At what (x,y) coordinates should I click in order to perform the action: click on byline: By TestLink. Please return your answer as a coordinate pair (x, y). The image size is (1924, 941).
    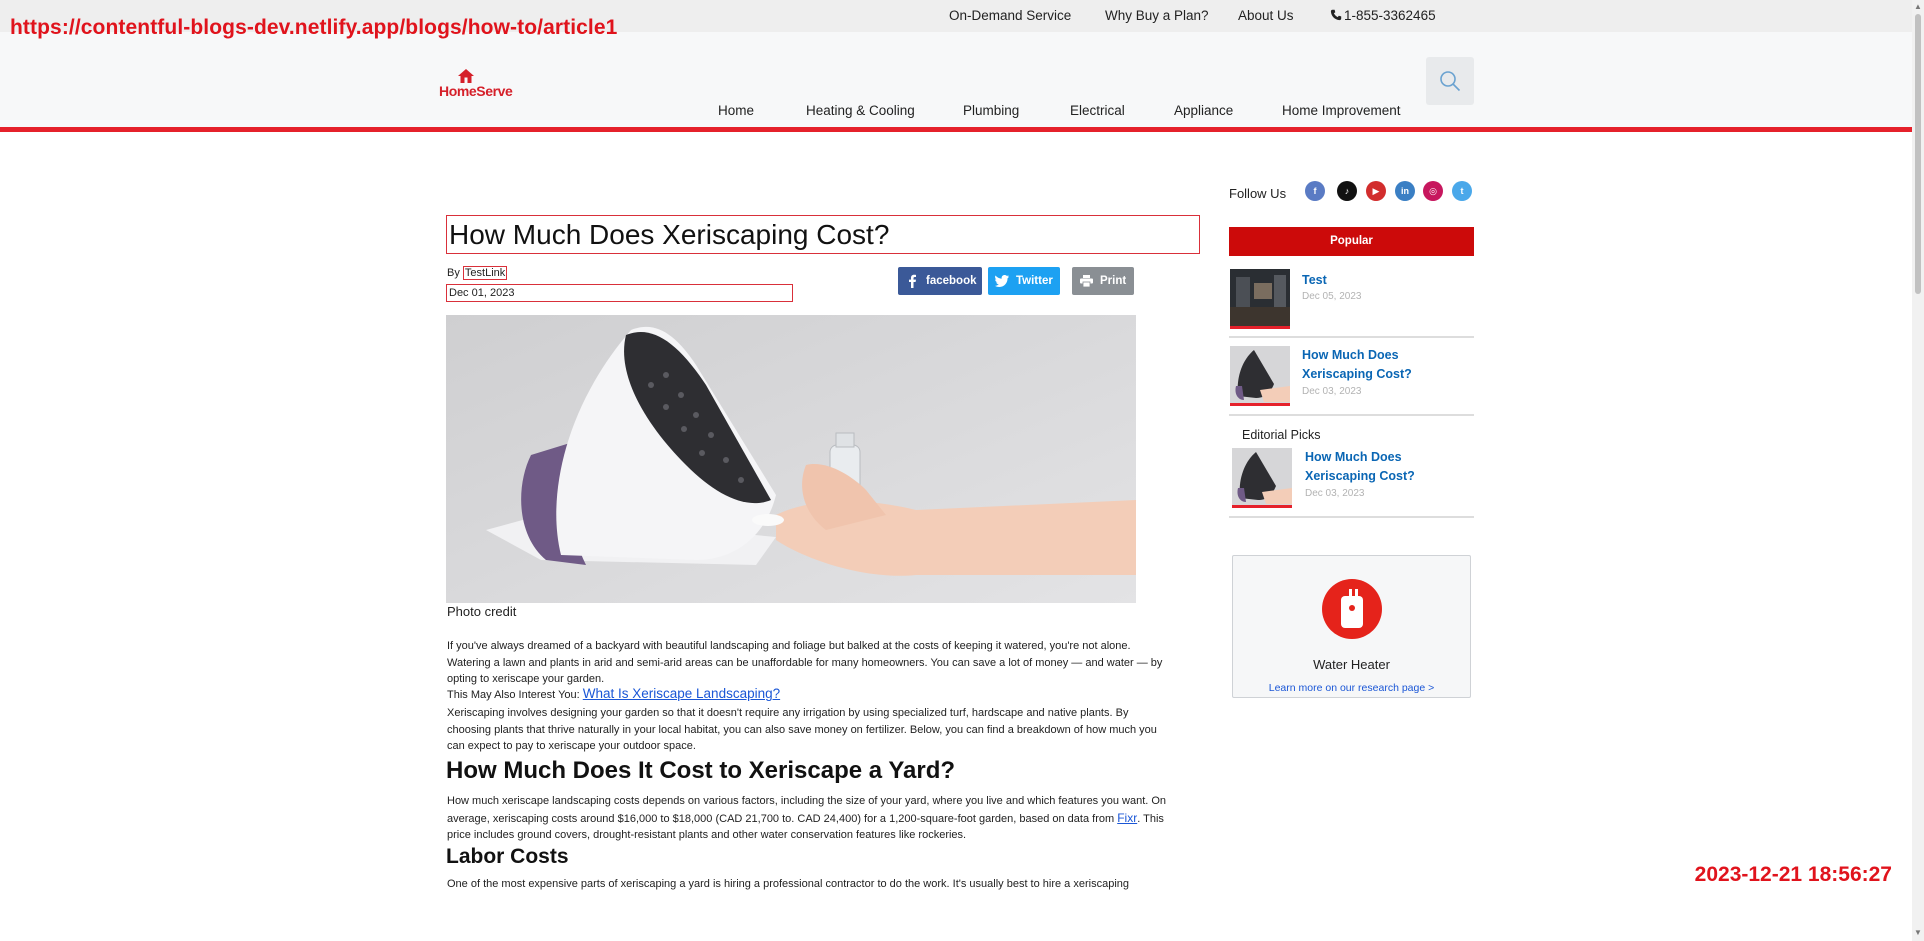
    Looking at the image, I should click on (477, 273).